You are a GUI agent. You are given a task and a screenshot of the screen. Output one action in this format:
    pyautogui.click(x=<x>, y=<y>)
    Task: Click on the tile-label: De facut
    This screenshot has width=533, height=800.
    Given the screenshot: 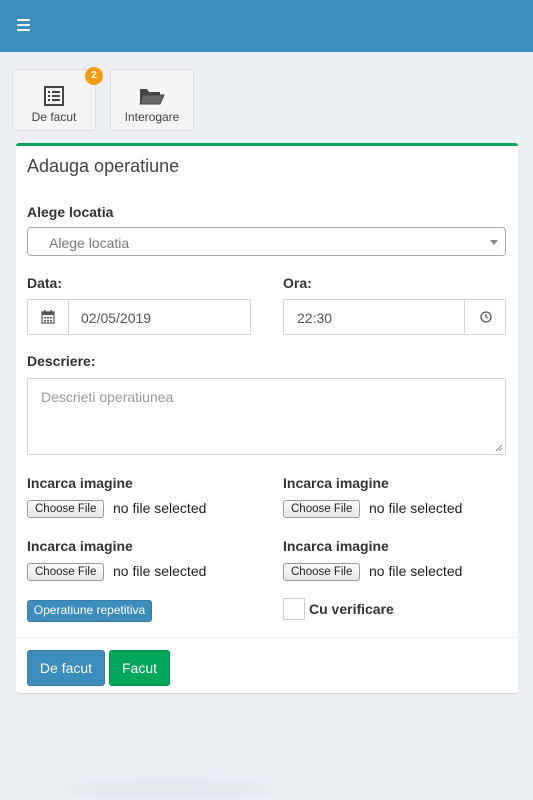 What is the action you would take?
    pyautogui.click(x=54, y=117)
    